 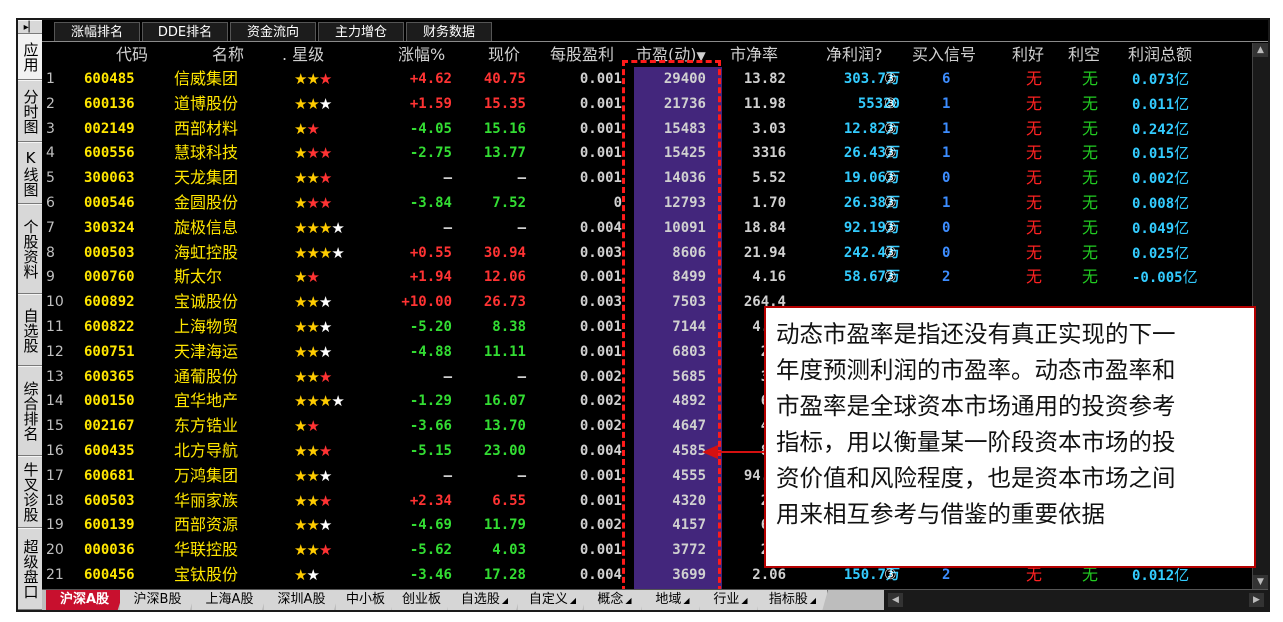 What do you see at coordinates (553, 600) in the screenshot?
I see `market-tab: 自定义 ◢` at bounding box center [553, 600].